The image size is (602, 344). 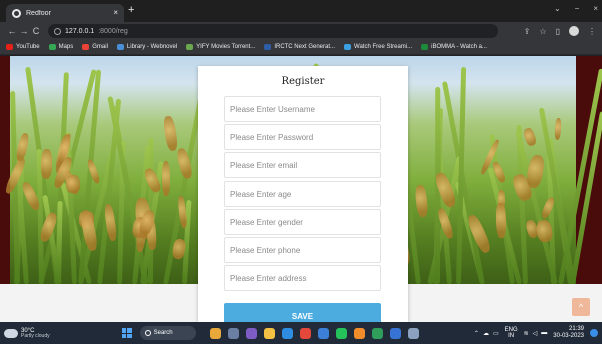 I want to click on bookmark-item: Maps, so click(x=61, y=47).